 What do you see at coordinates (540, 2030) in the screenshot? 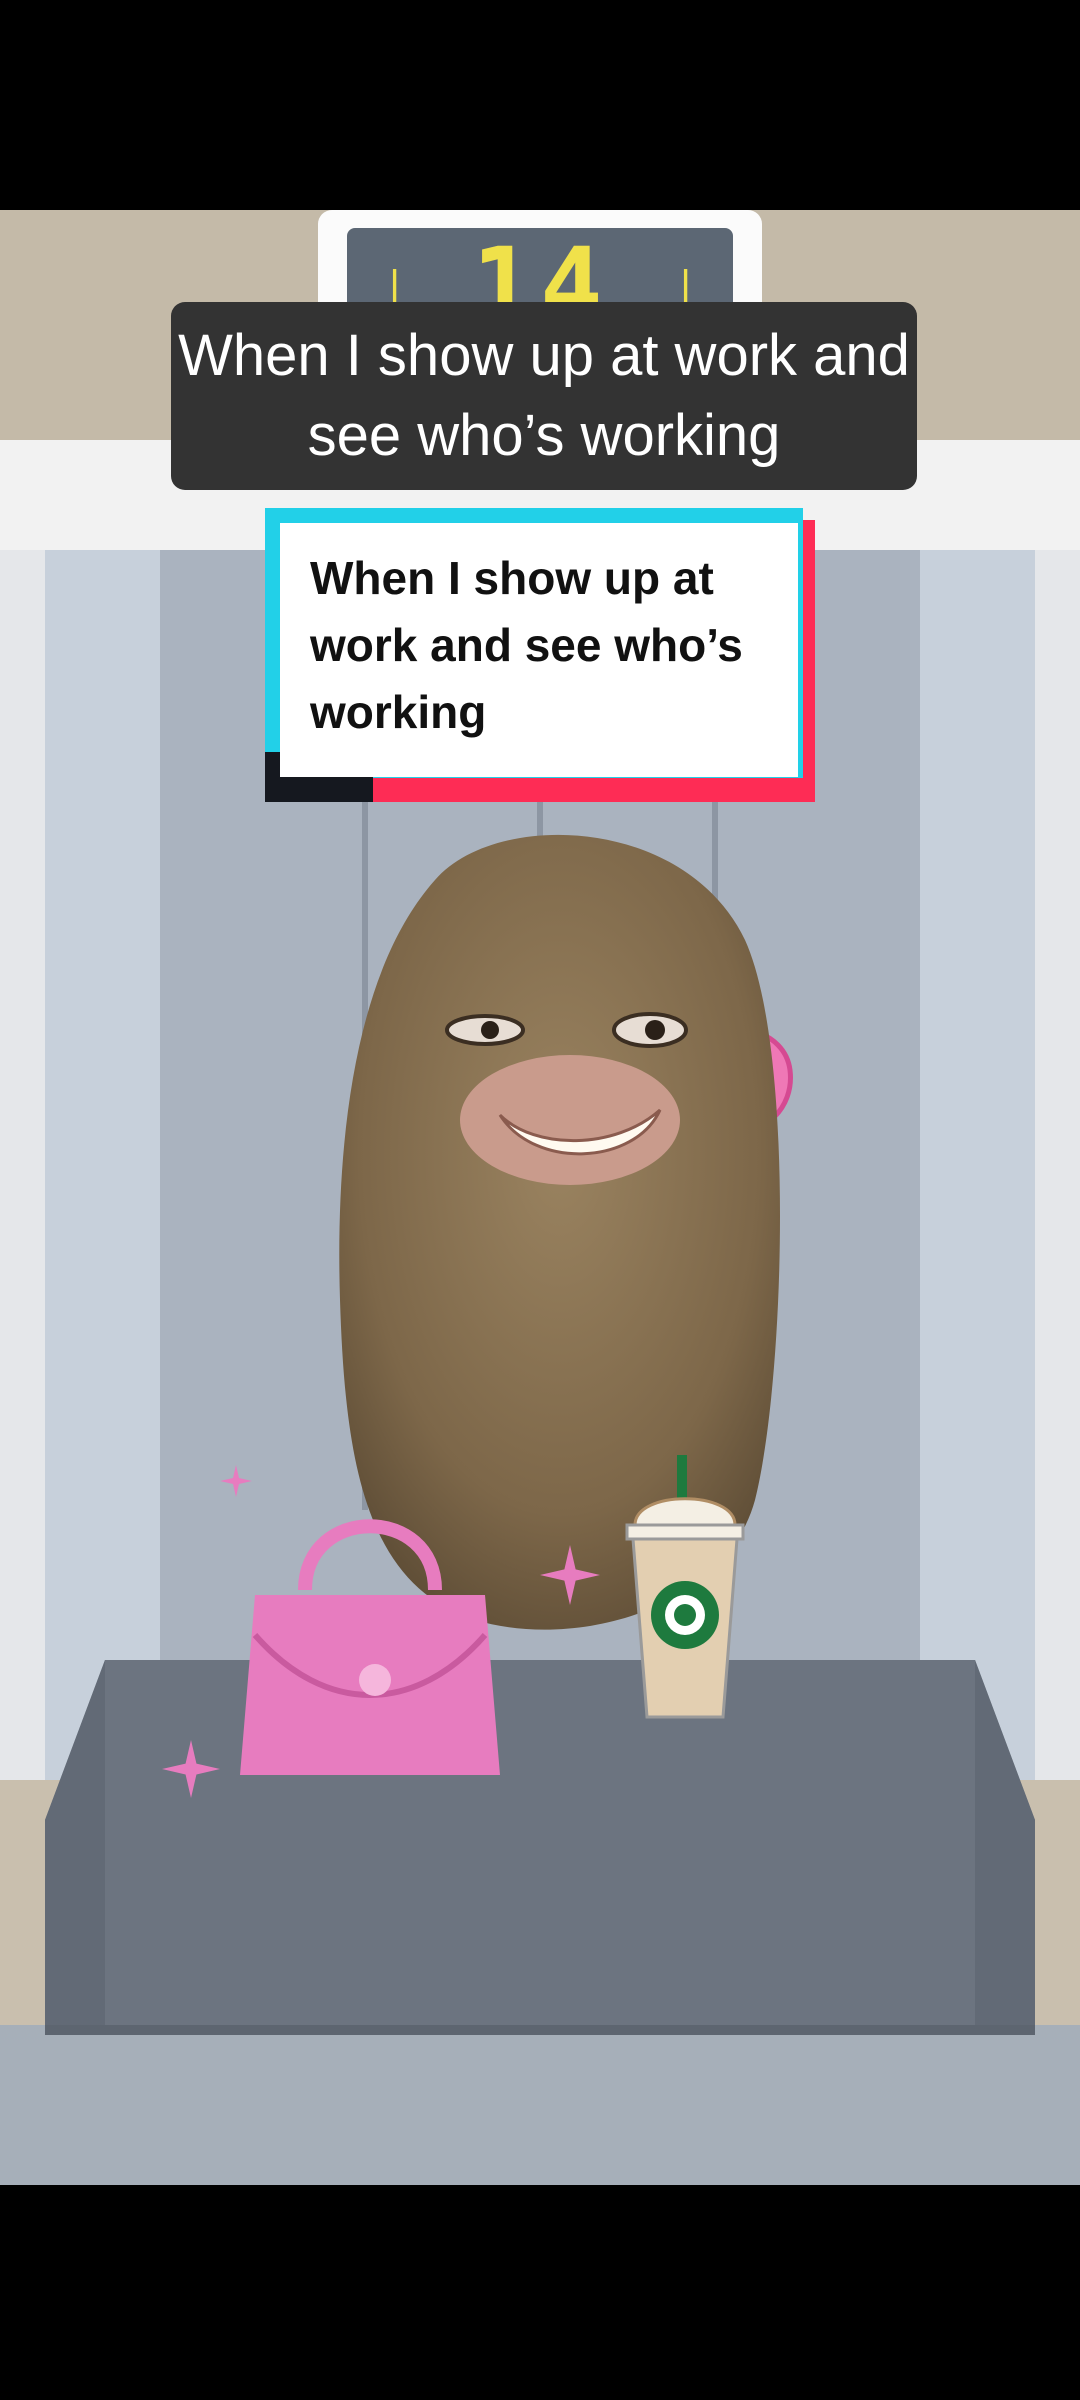
I see `floor-edge` at bounding box center [540, 2030].